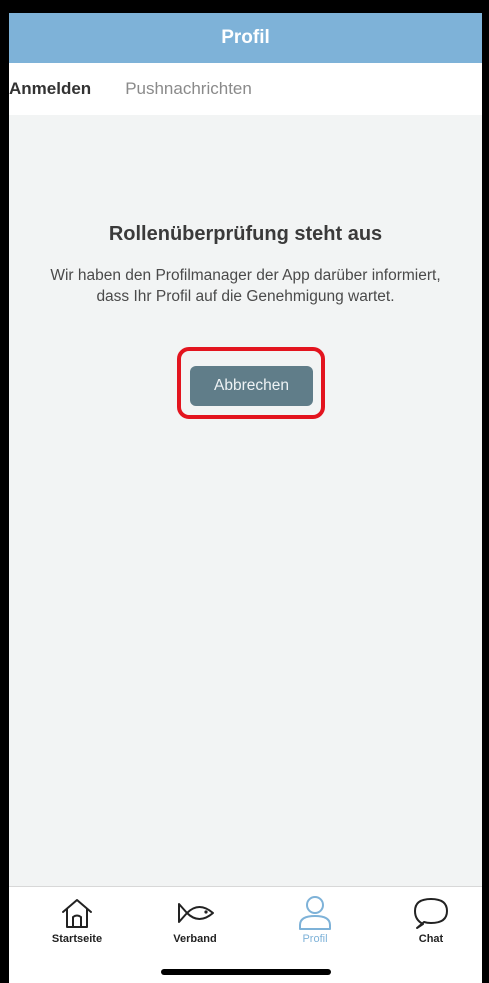 The width and height of the screenshot is (489, 983). Describe the element at coordinates (245, 972) in the screenshot. I see `home-indicator` at that location.